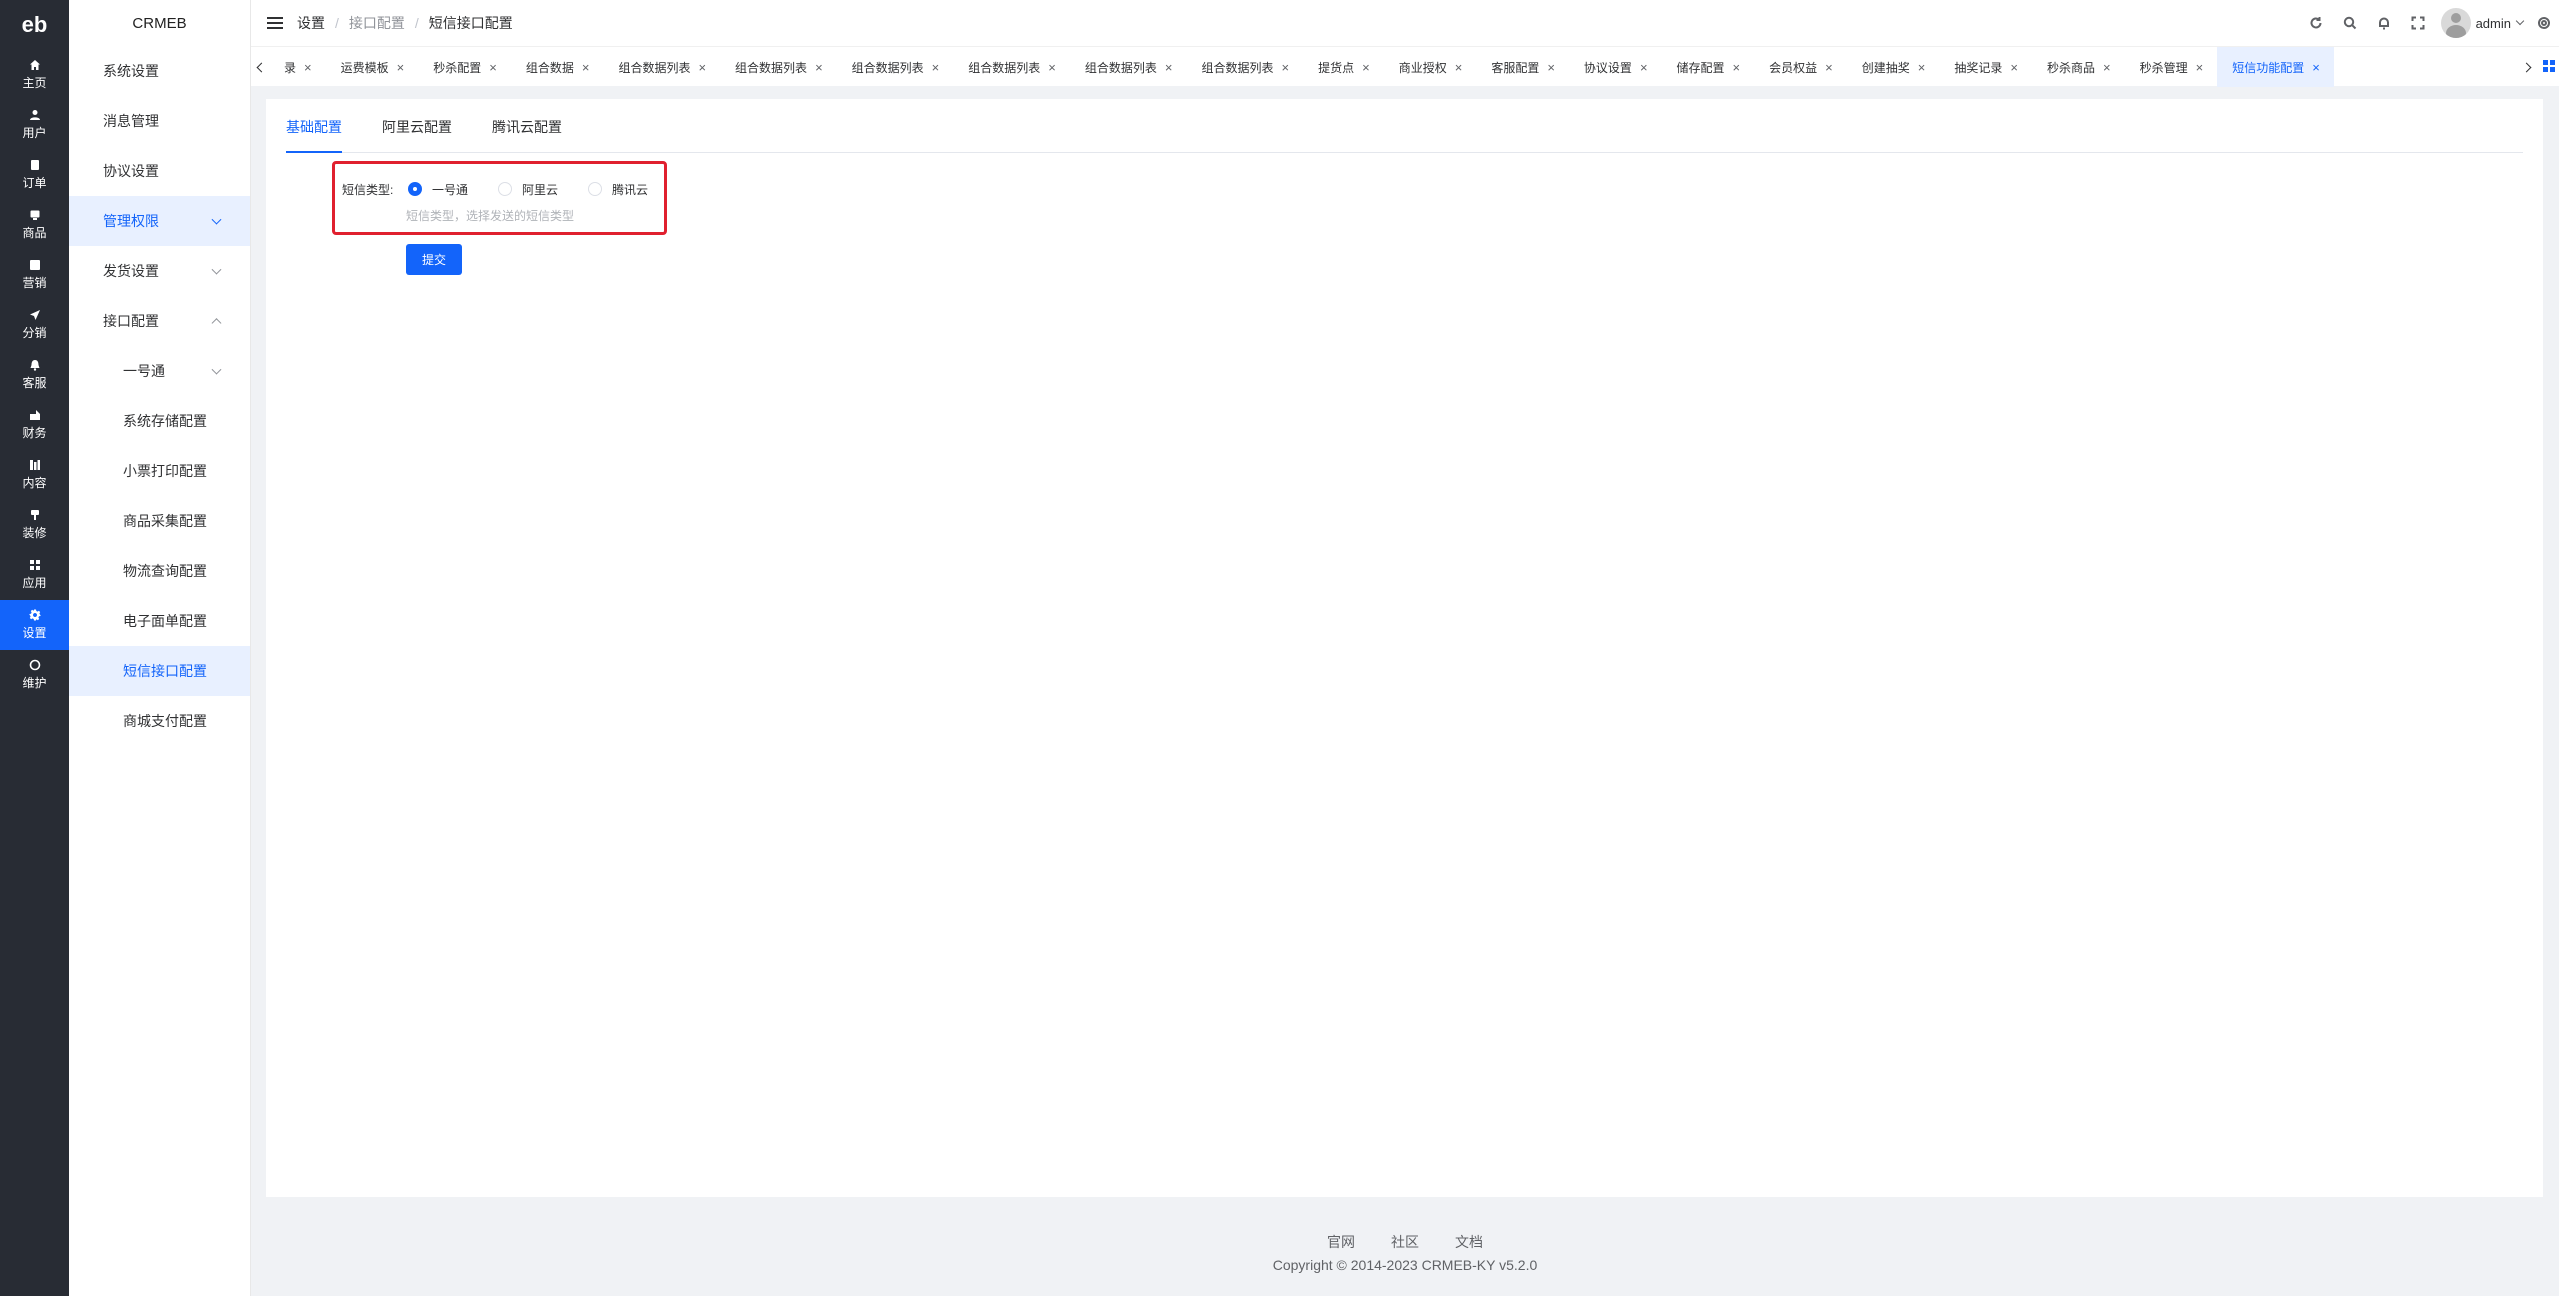  What do you see at coordinates (417, 135) in the screenshot?
I see `tab-aliyun-config: 阿里云配置` at bounding box center [417, 135].